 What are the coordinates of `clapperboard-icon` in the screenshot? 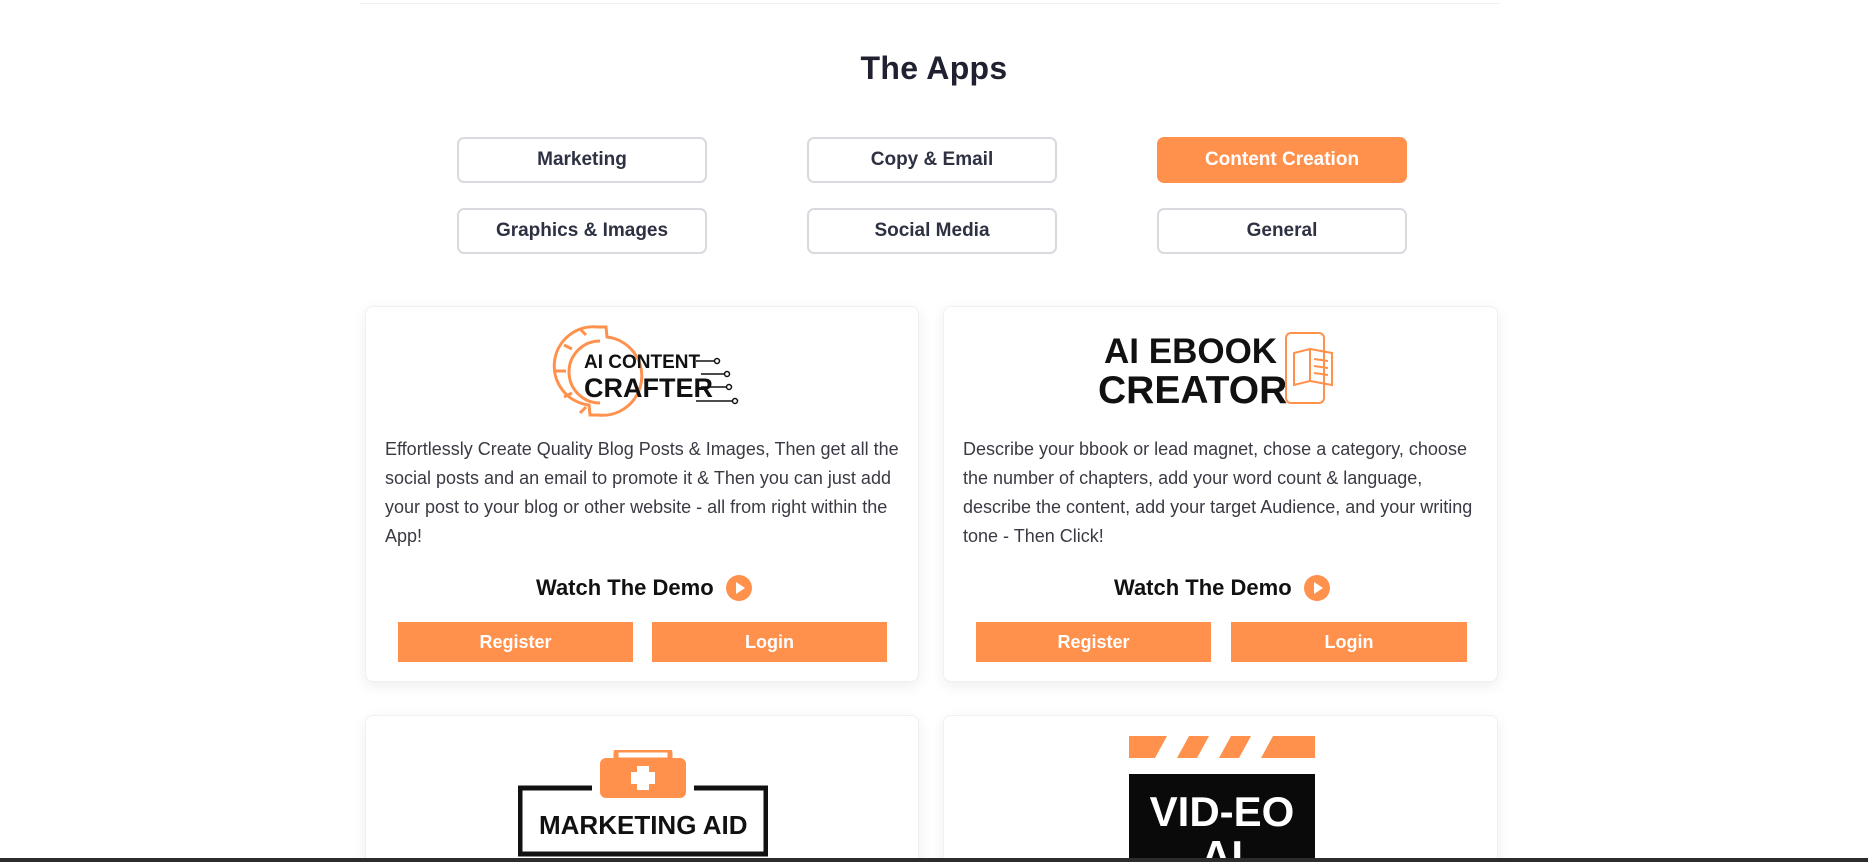 It's located at (1214, 747).